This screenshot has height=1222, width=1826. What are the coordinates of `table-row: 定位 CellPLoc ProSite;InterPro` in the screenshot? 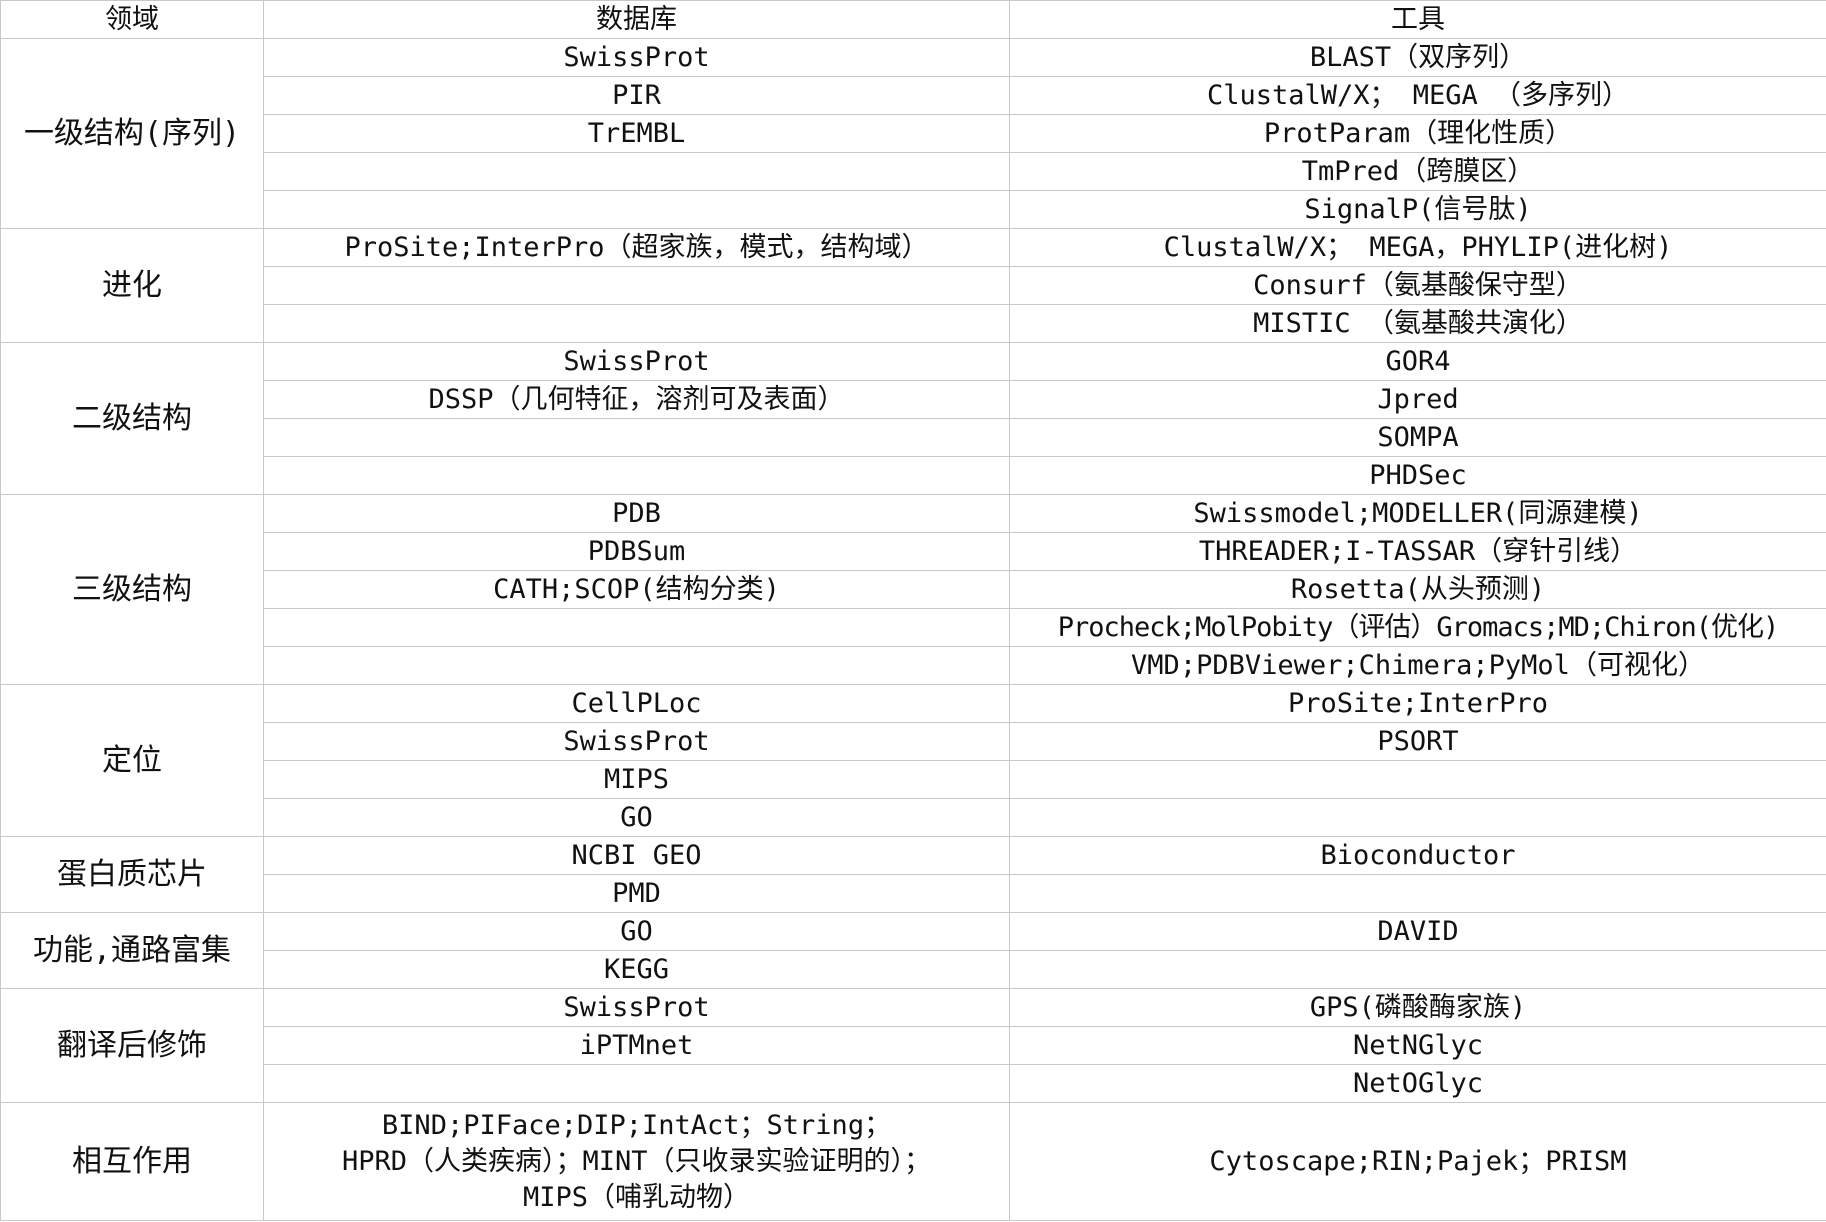 It's located at (913, 760).